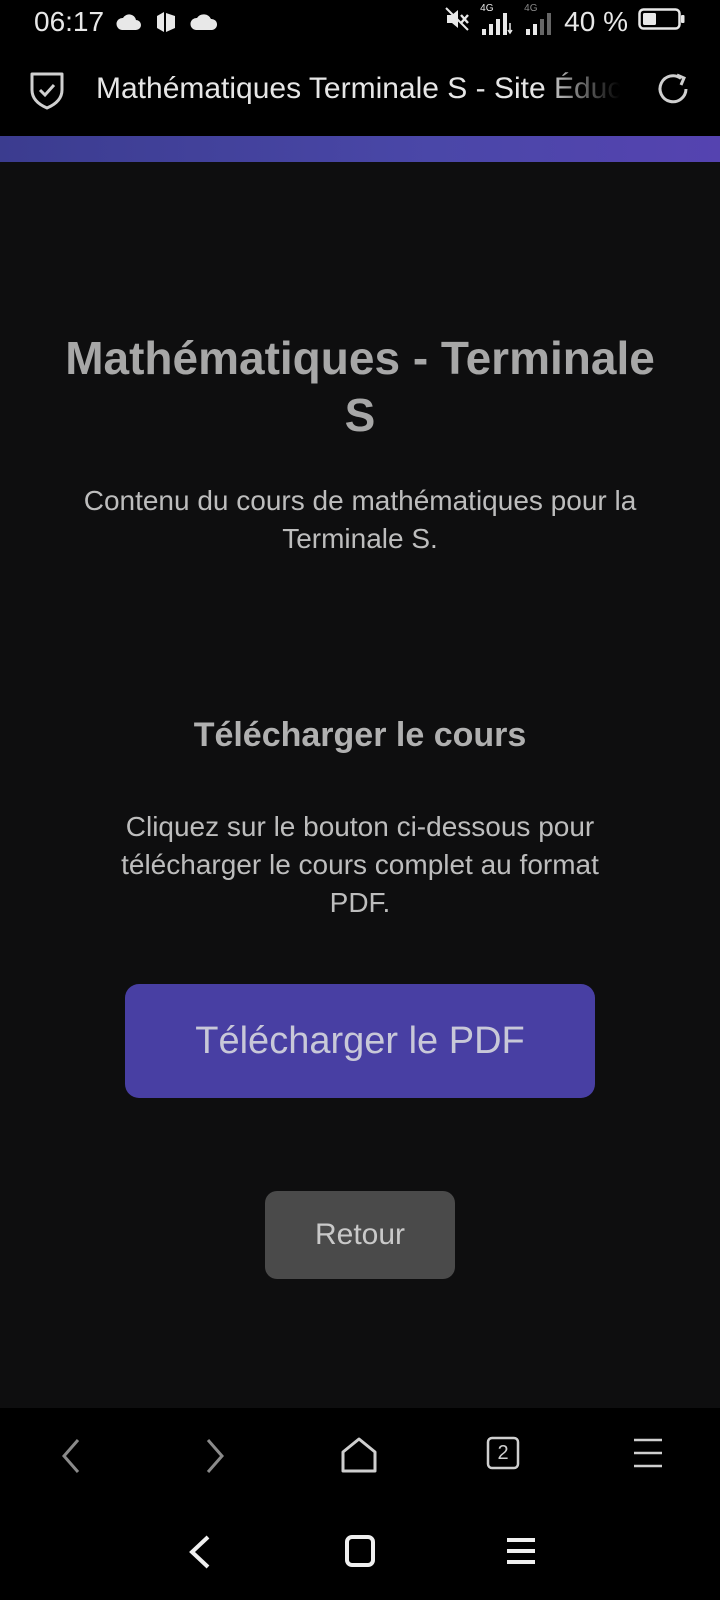 This screenshot has width=720, height=1600. I want to click on home-icon, so click(359, 1457).